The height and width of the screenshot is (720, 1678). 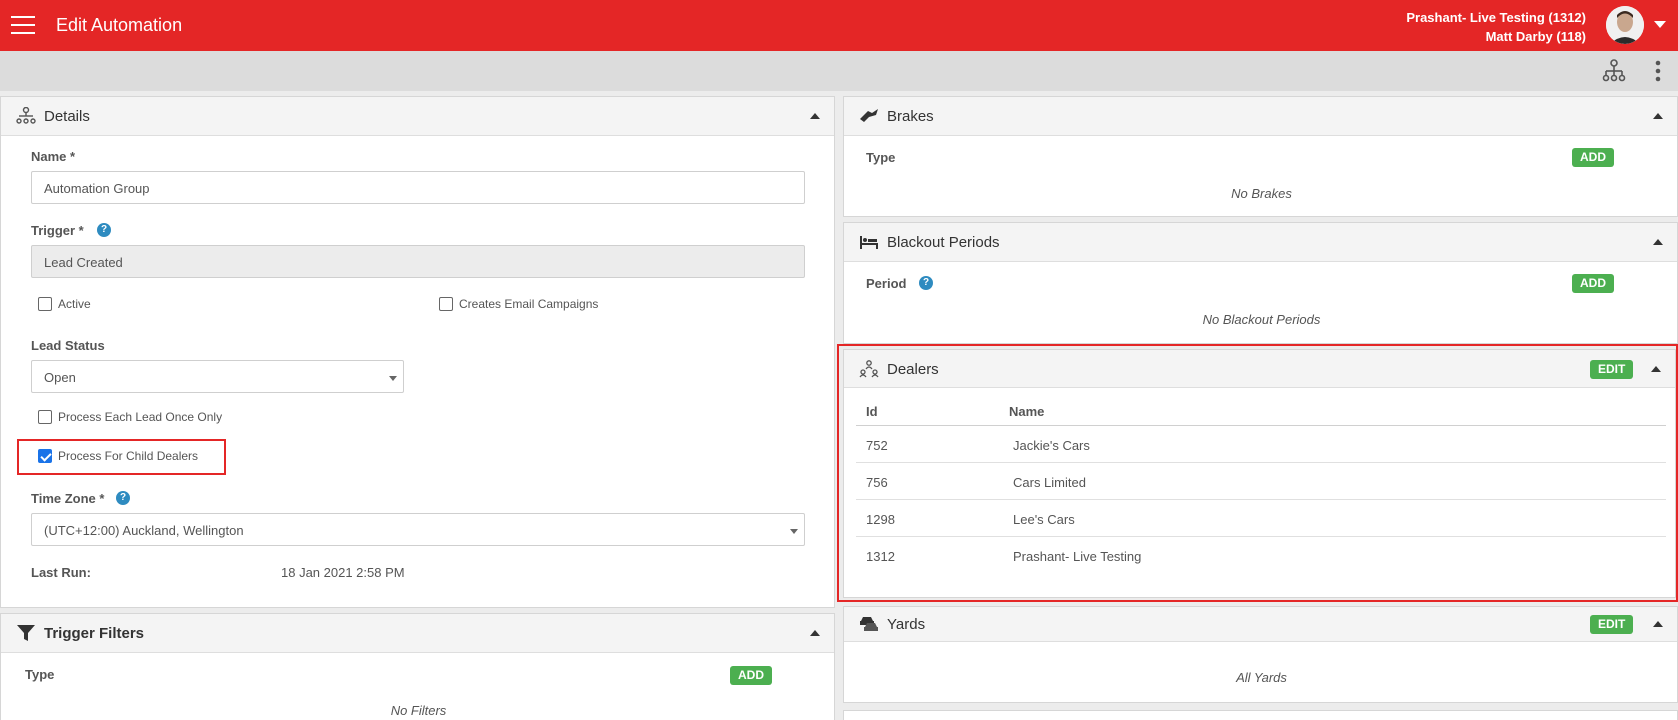 I want to click on lead-status-value: Open, so click(x=60, y=377).